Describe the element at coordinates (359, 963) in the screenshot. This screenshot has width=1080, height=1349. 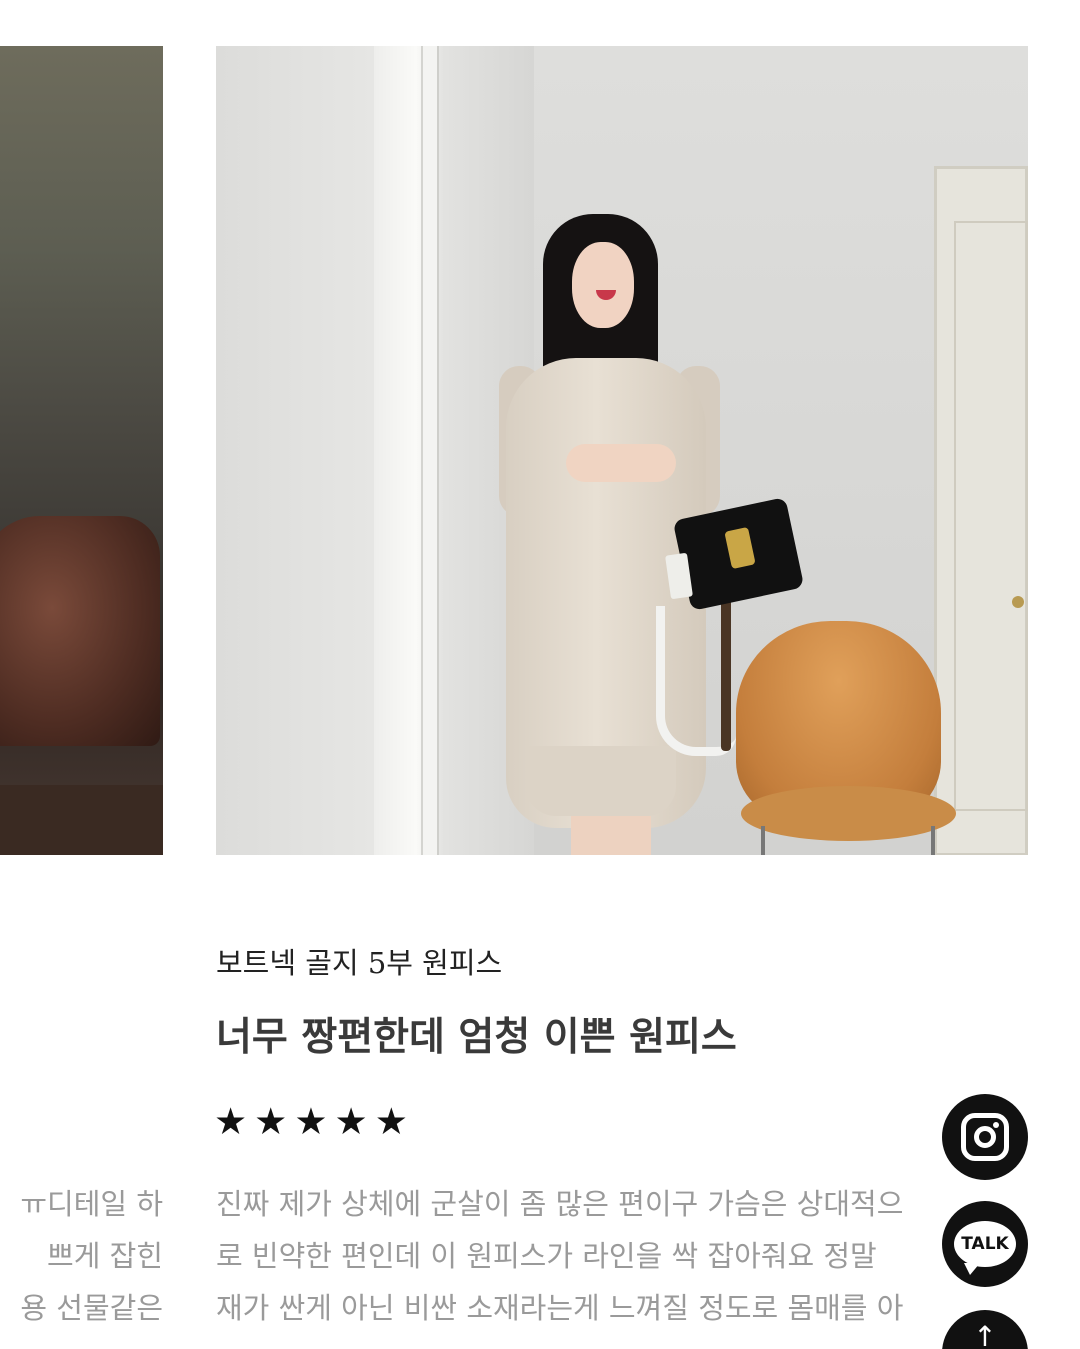
I see `product-subtitle: 보트넥 골지 5부 원피스` at that location.